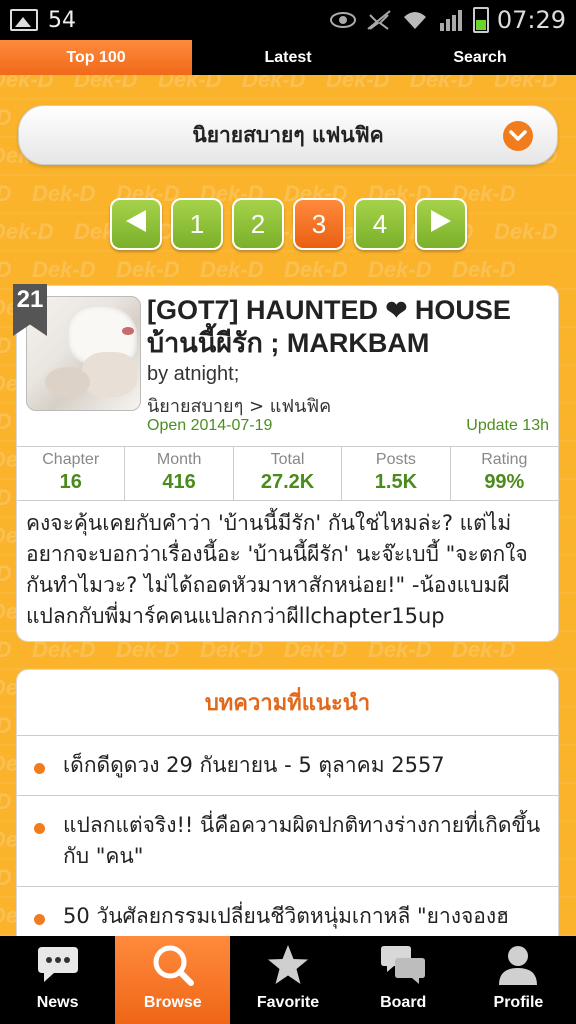 The width and height of the screenshot is (576, 1024). I want to click on prev-page-button, so click(136, 224).